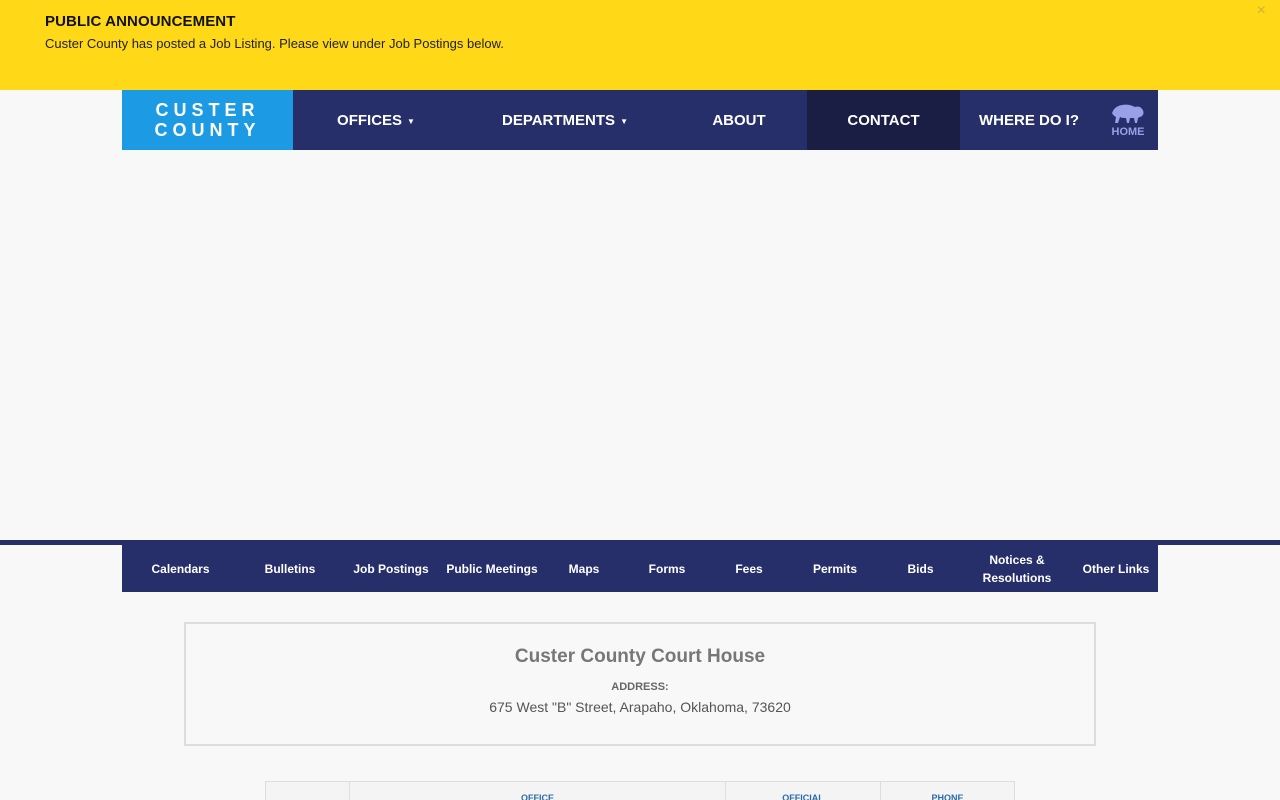 This screenshot has width=1280, height=800. Describe the element at coordinates (180, 568) in the screenshot. I see `quick-link-calendars: Calendars` at that location.